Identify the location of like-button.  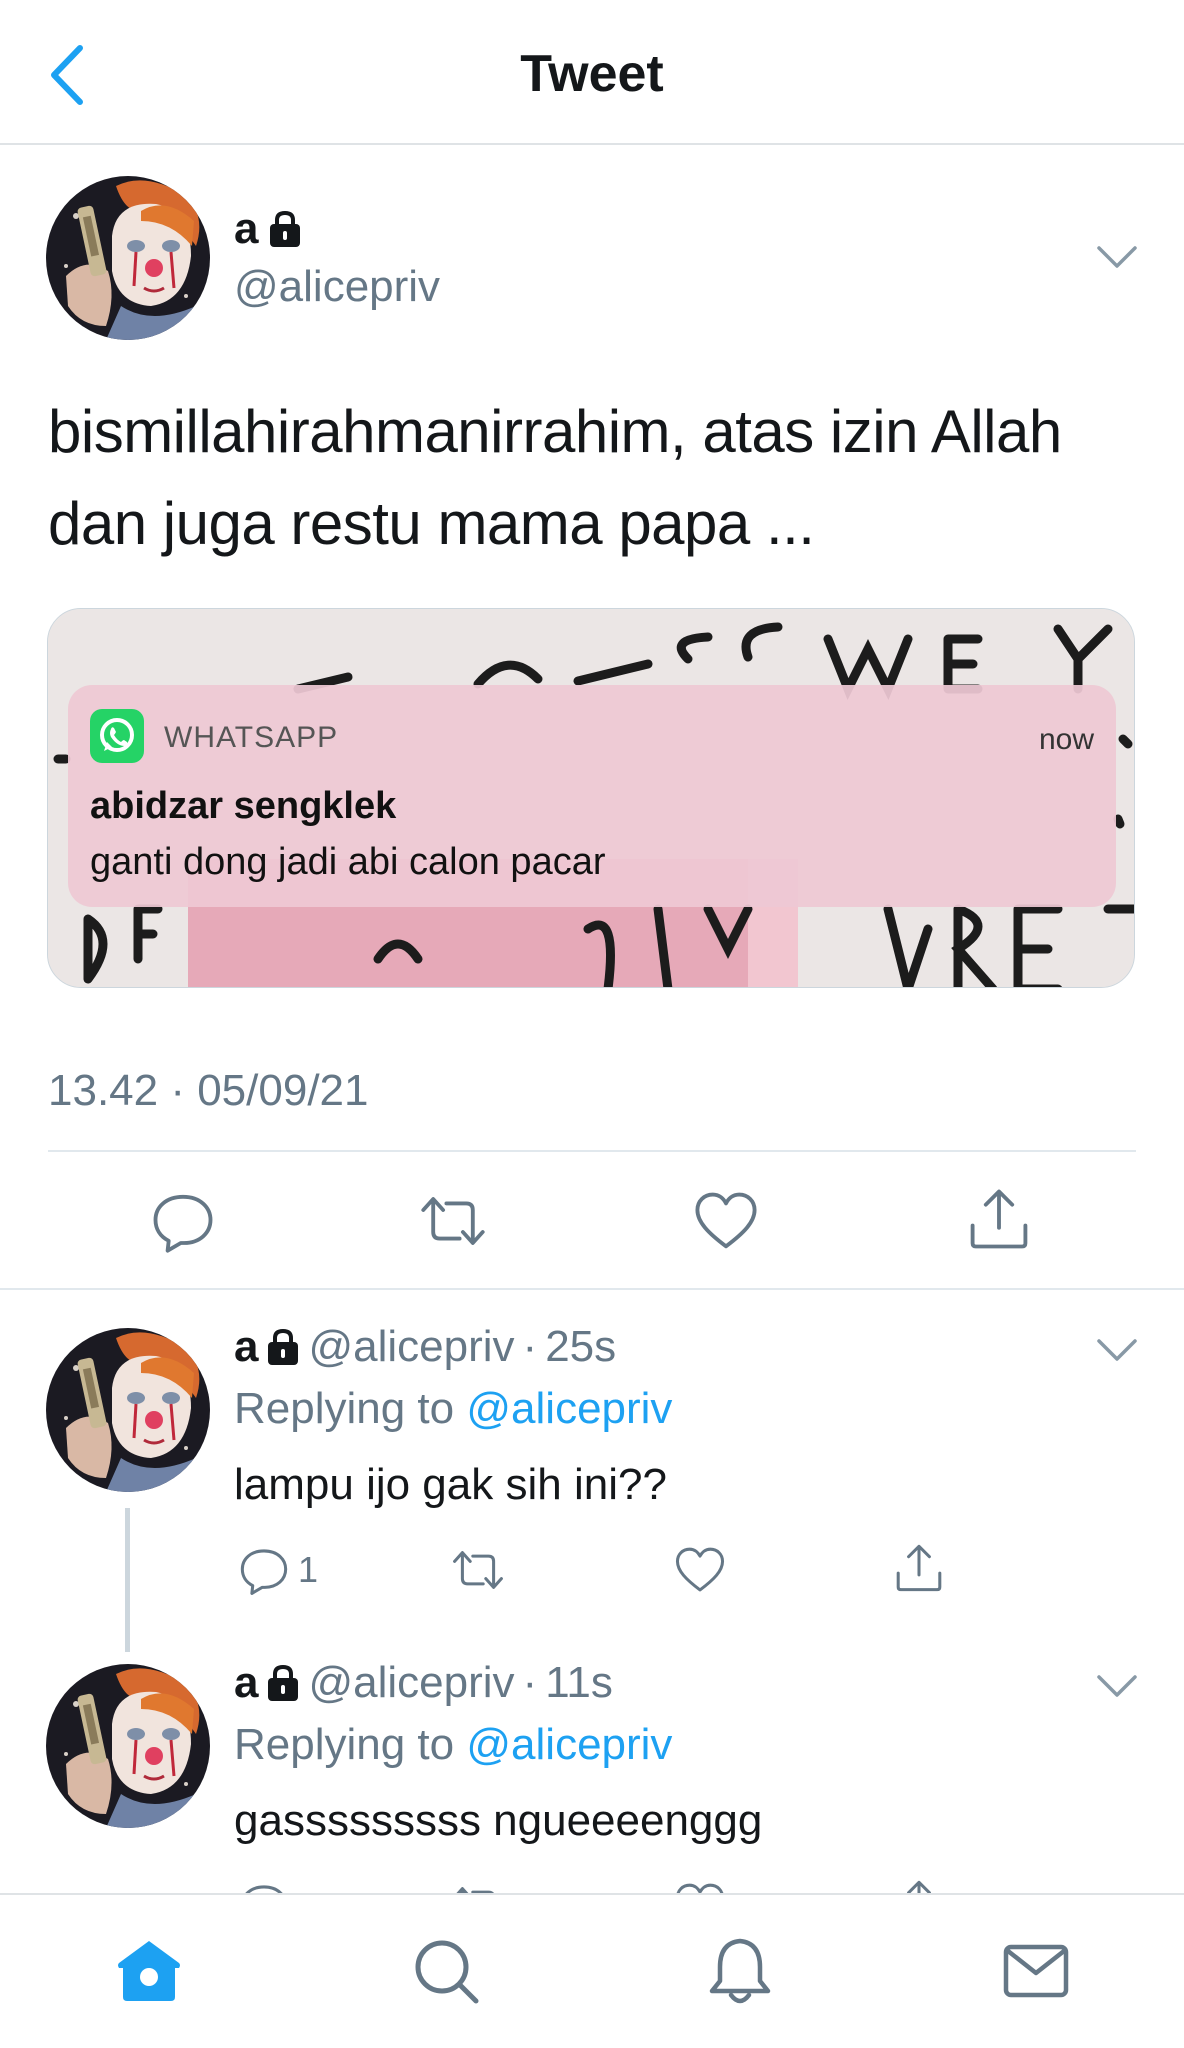
(700, 1570).